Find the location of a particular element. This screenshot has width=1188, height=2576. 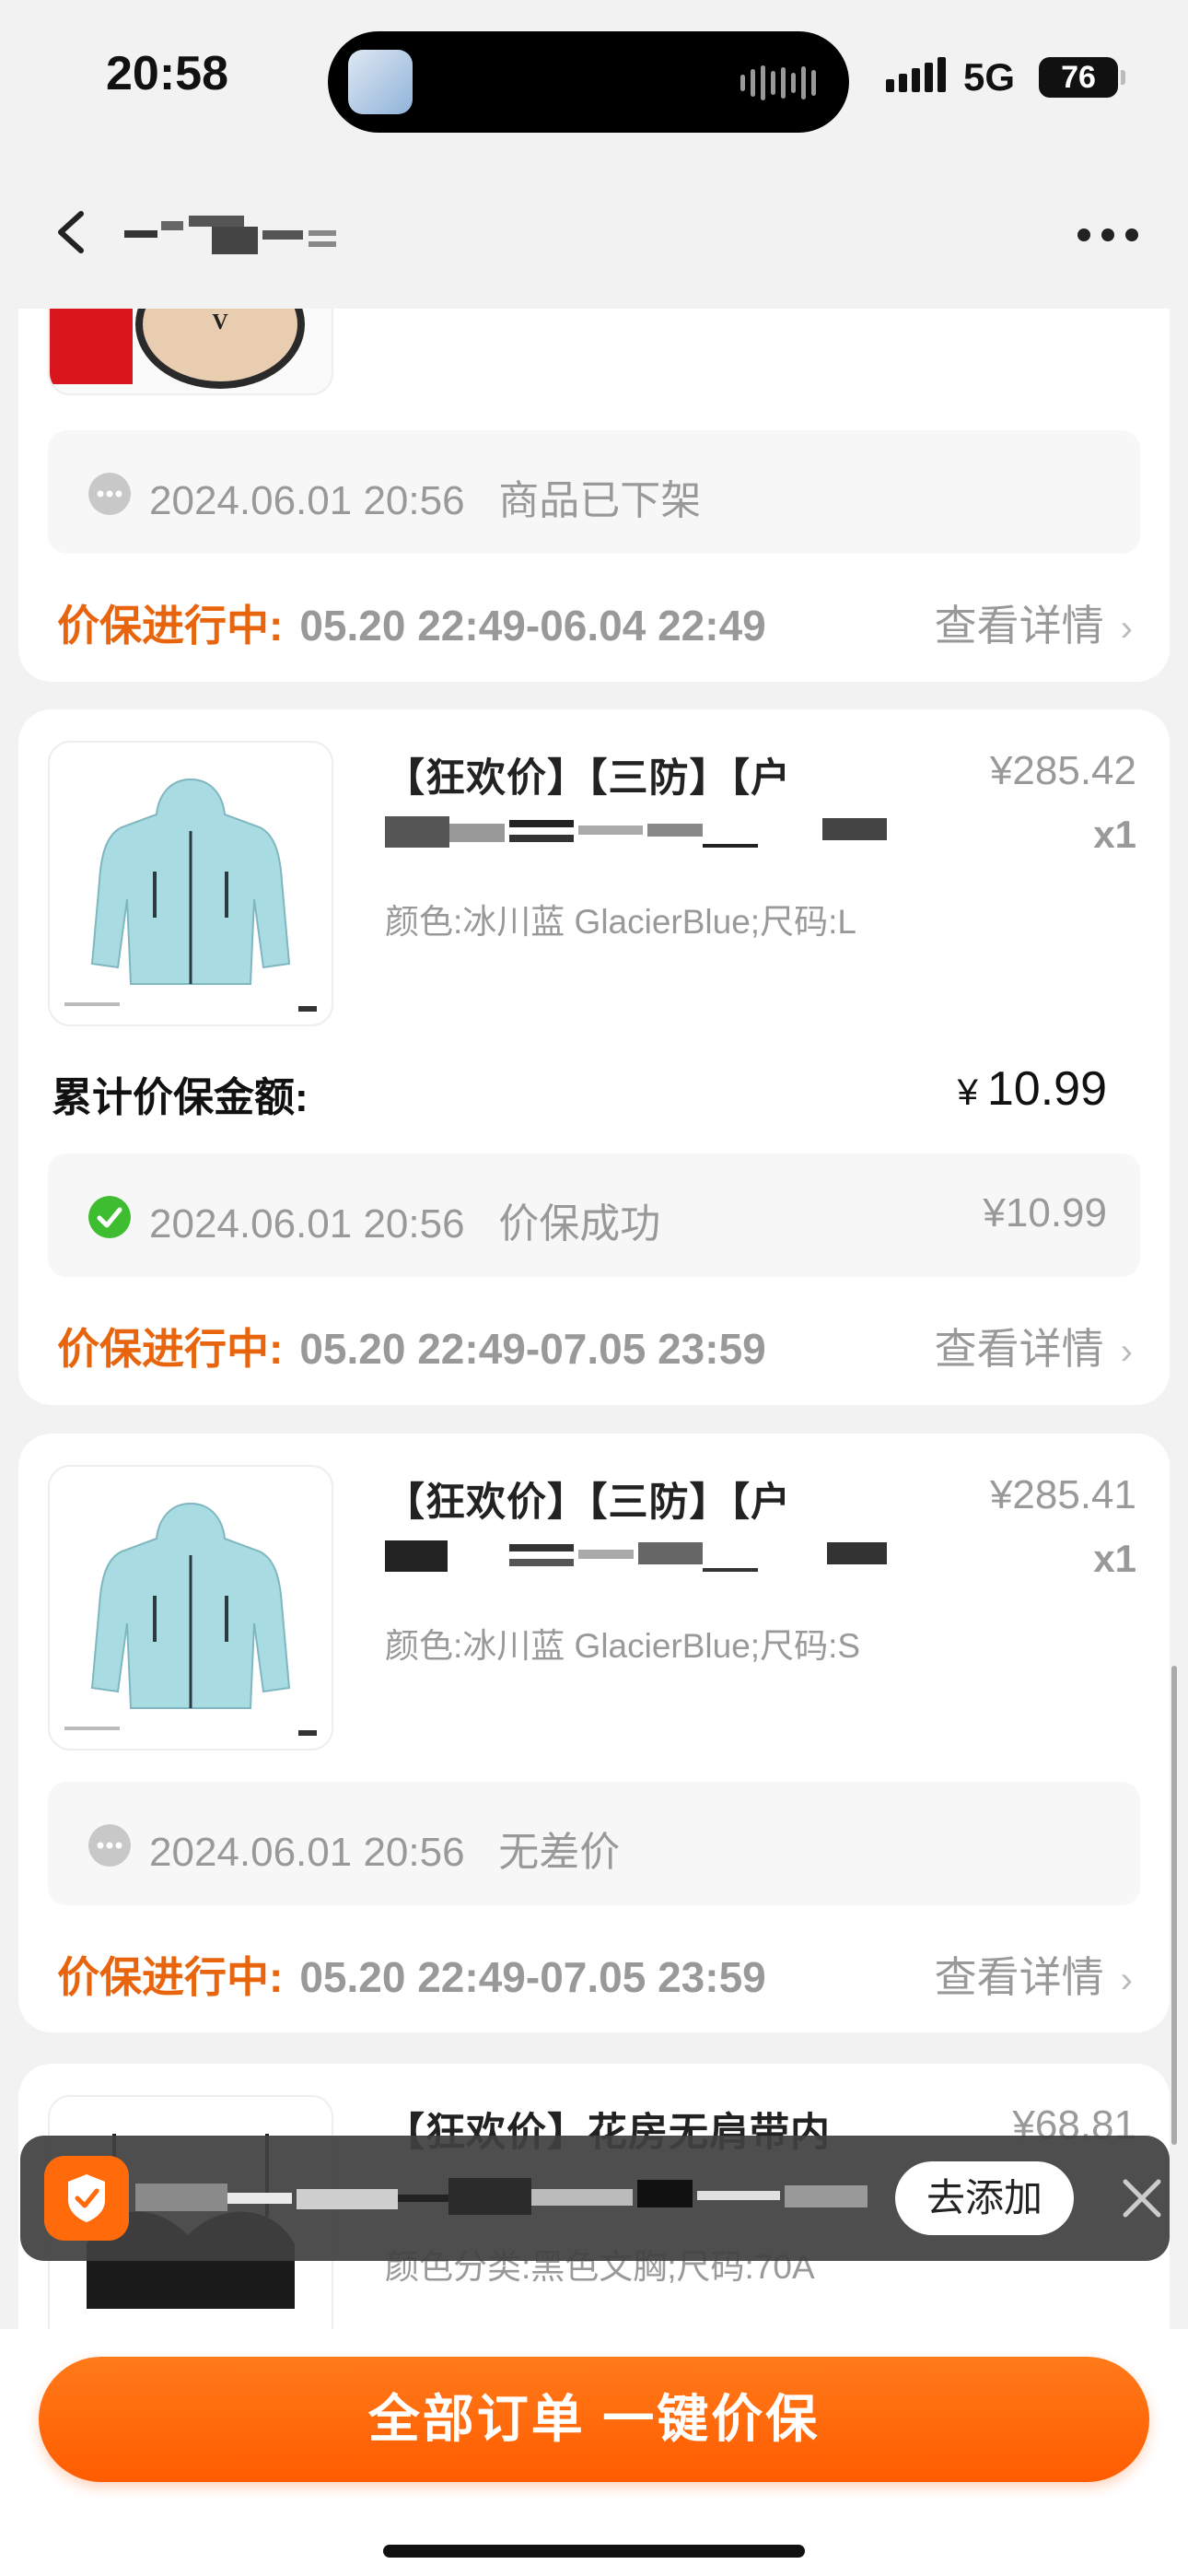

cellular-signal-icon is located at coordinates (916, 74).